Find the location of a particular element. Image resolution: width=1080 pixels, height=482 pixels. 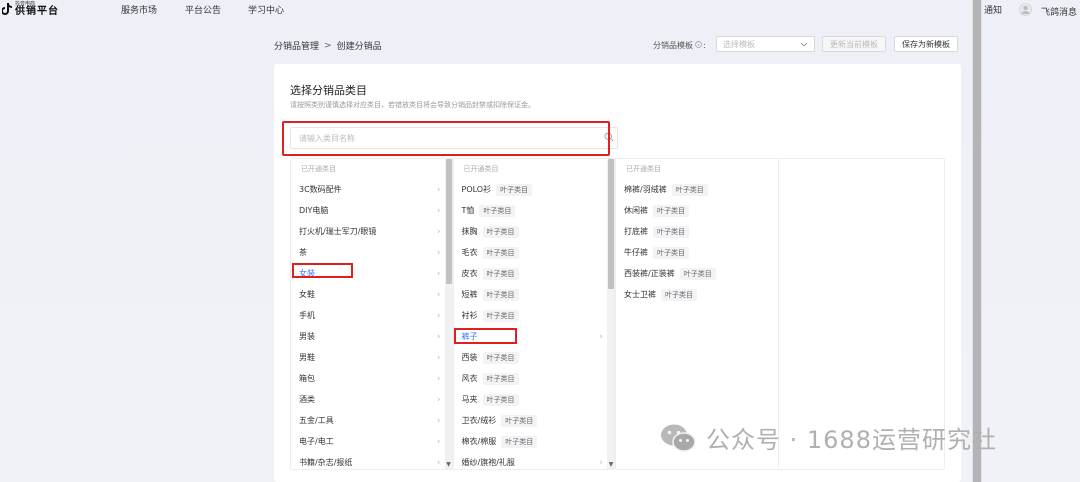

category-row: 棉裤/羽绒裤 叶子类目 is located at coordinates (697, 189).